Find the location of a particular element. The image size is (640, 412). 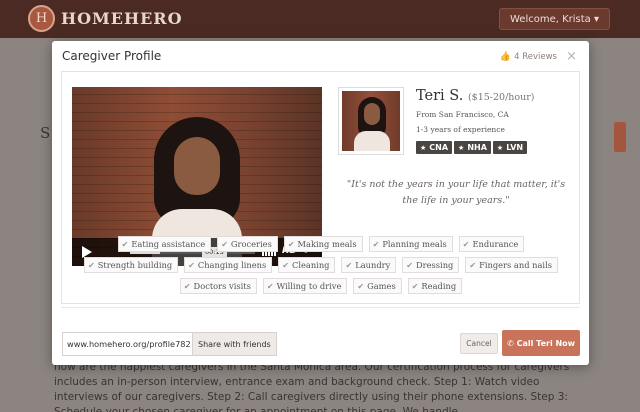

skill-tag: ✔ Endurance is located at coordinates (491, 244).